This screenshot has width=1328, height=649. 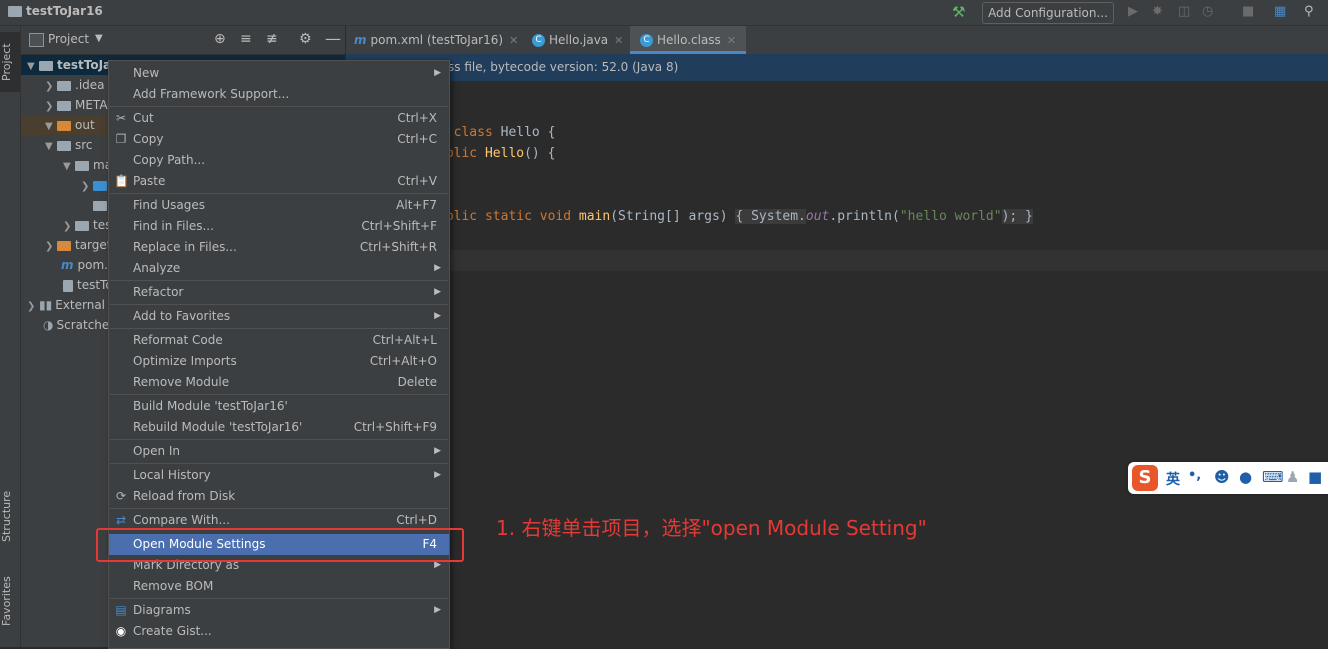 What do you see at coordinates (646, 40) in the screenshot?
I see `class-icon: C` at bounding box center [646, 40].